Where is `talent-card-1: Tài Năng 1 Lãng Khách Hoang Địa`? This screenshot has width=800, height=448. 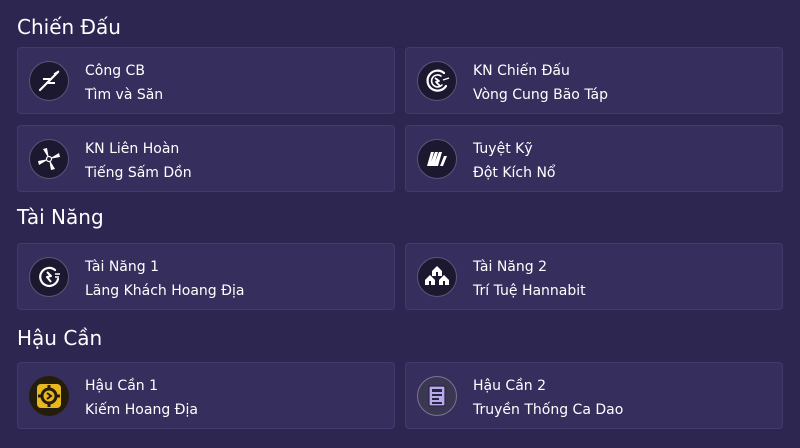 talent-card-1: Tài Năng 1 Lãng Khách Hoang Địa is located at coordinates (206, 276).